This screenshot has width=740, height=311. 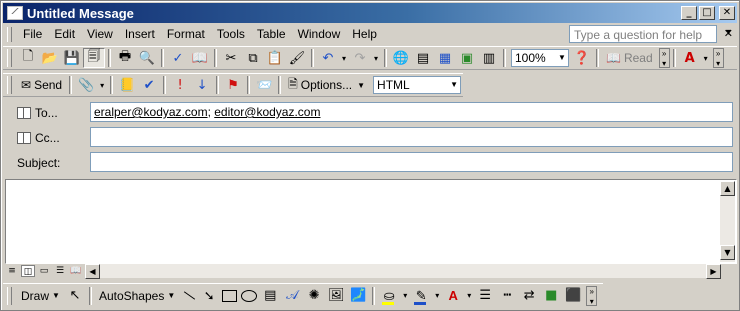 I want to click on read-button: 📖 Read, so click(x=629, y=58).